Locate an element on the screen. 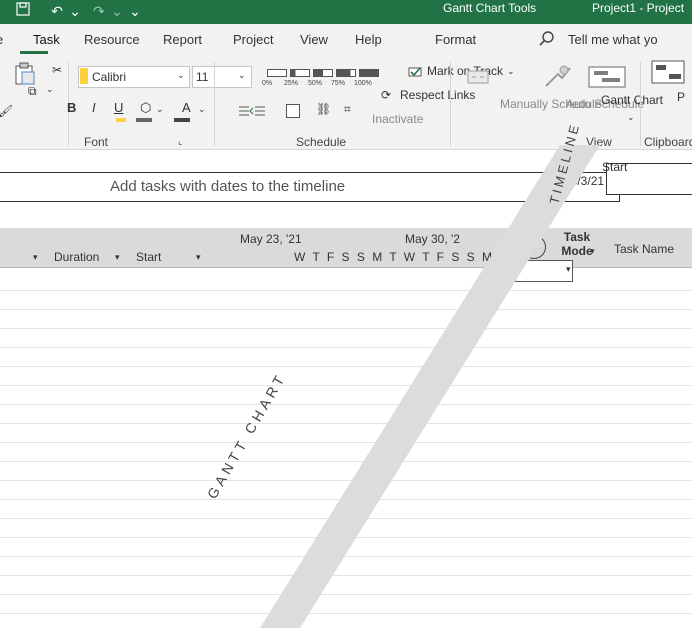 This screenshot has height=628, width=692. highlight-color-bar is located at coordinates (121, 120).